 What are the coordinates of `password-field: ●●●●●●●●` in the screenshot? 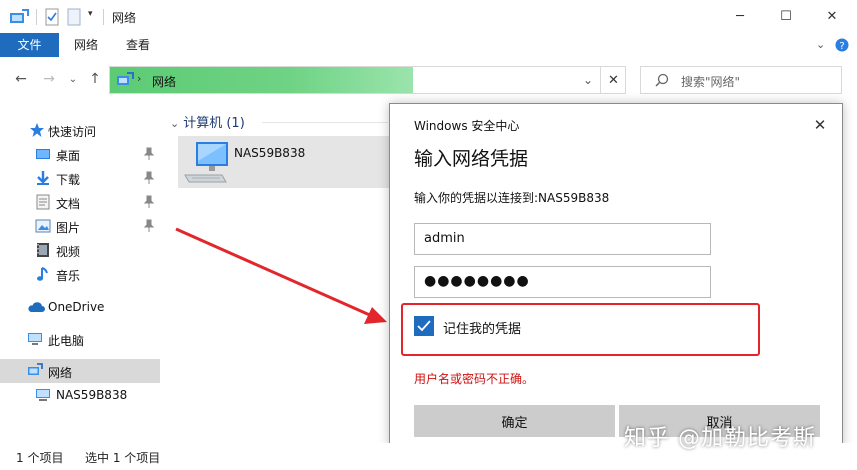 It's located at (562, 282).